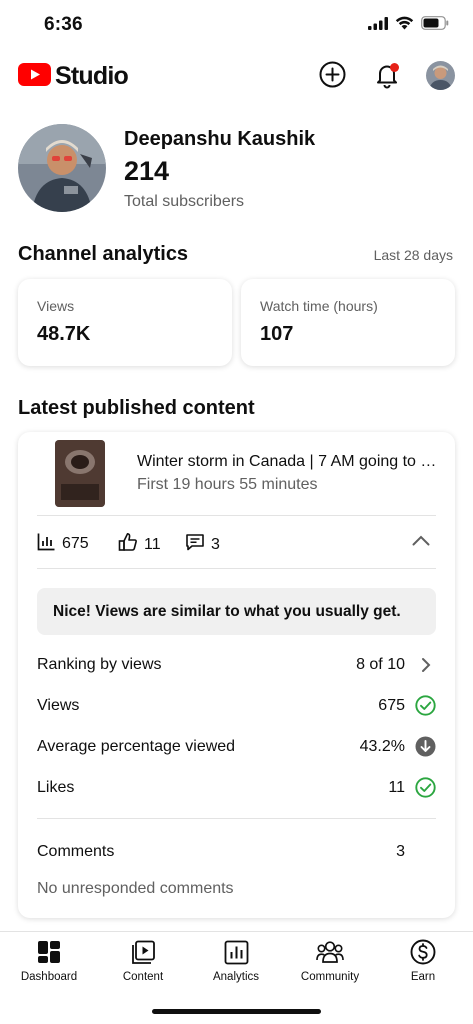 This screenshot has width=473, height=1024. I want to click on status-time: 6:36, so click(63, 24).